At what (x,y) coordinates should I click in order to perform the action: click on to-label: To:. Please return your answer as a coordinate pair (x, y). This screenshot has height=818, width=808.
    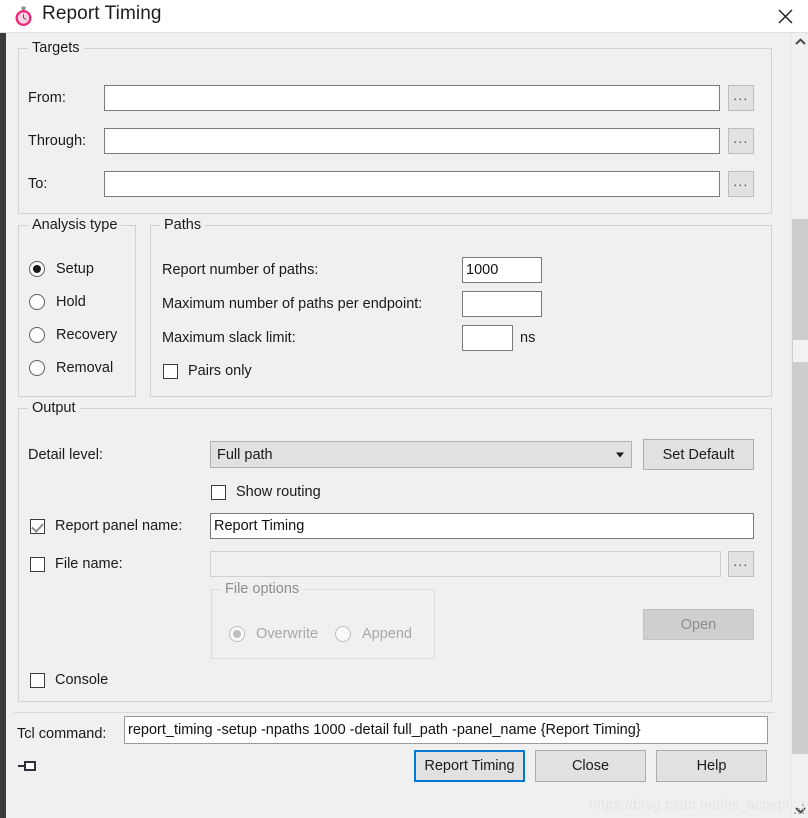
    Looking at the image, I should click on (38, 184).